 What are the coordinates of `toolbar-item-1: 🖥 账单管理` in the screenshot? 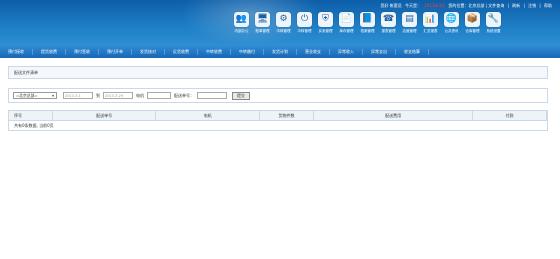 It's located at (262, 23).